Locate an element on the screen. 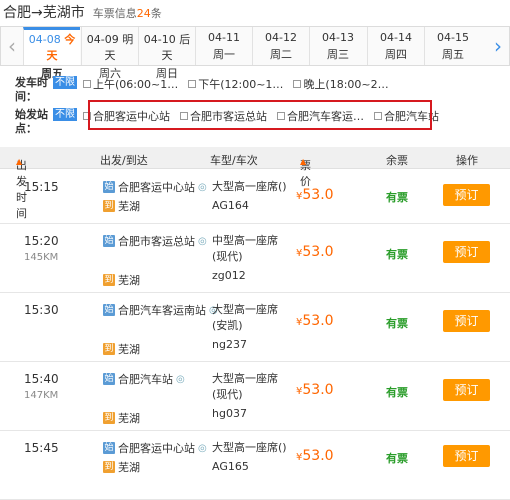 The width and height of the screenshot is (510, 500). col-action: 操作 is located at coordinates (467, 160).